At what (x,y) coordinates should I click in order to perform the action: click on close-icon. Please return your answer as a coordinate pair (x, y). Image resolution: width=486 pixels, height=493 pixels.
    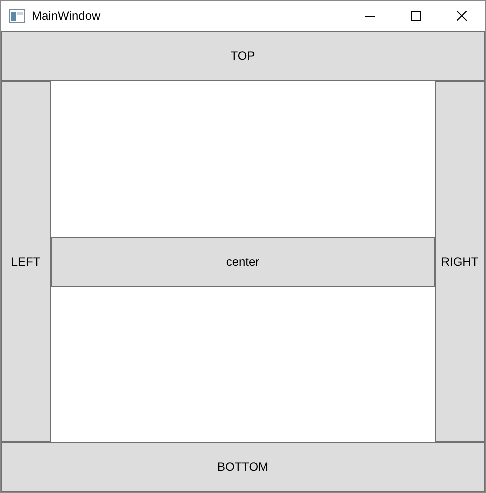
    Looking at the image, I should click on (462, 16).